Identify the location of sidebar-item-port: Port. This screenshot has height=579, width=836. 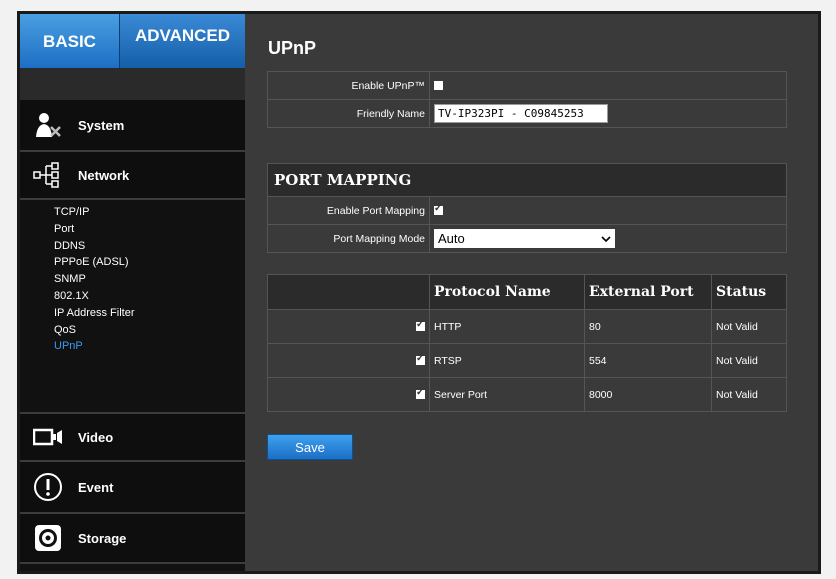
(94, 229).